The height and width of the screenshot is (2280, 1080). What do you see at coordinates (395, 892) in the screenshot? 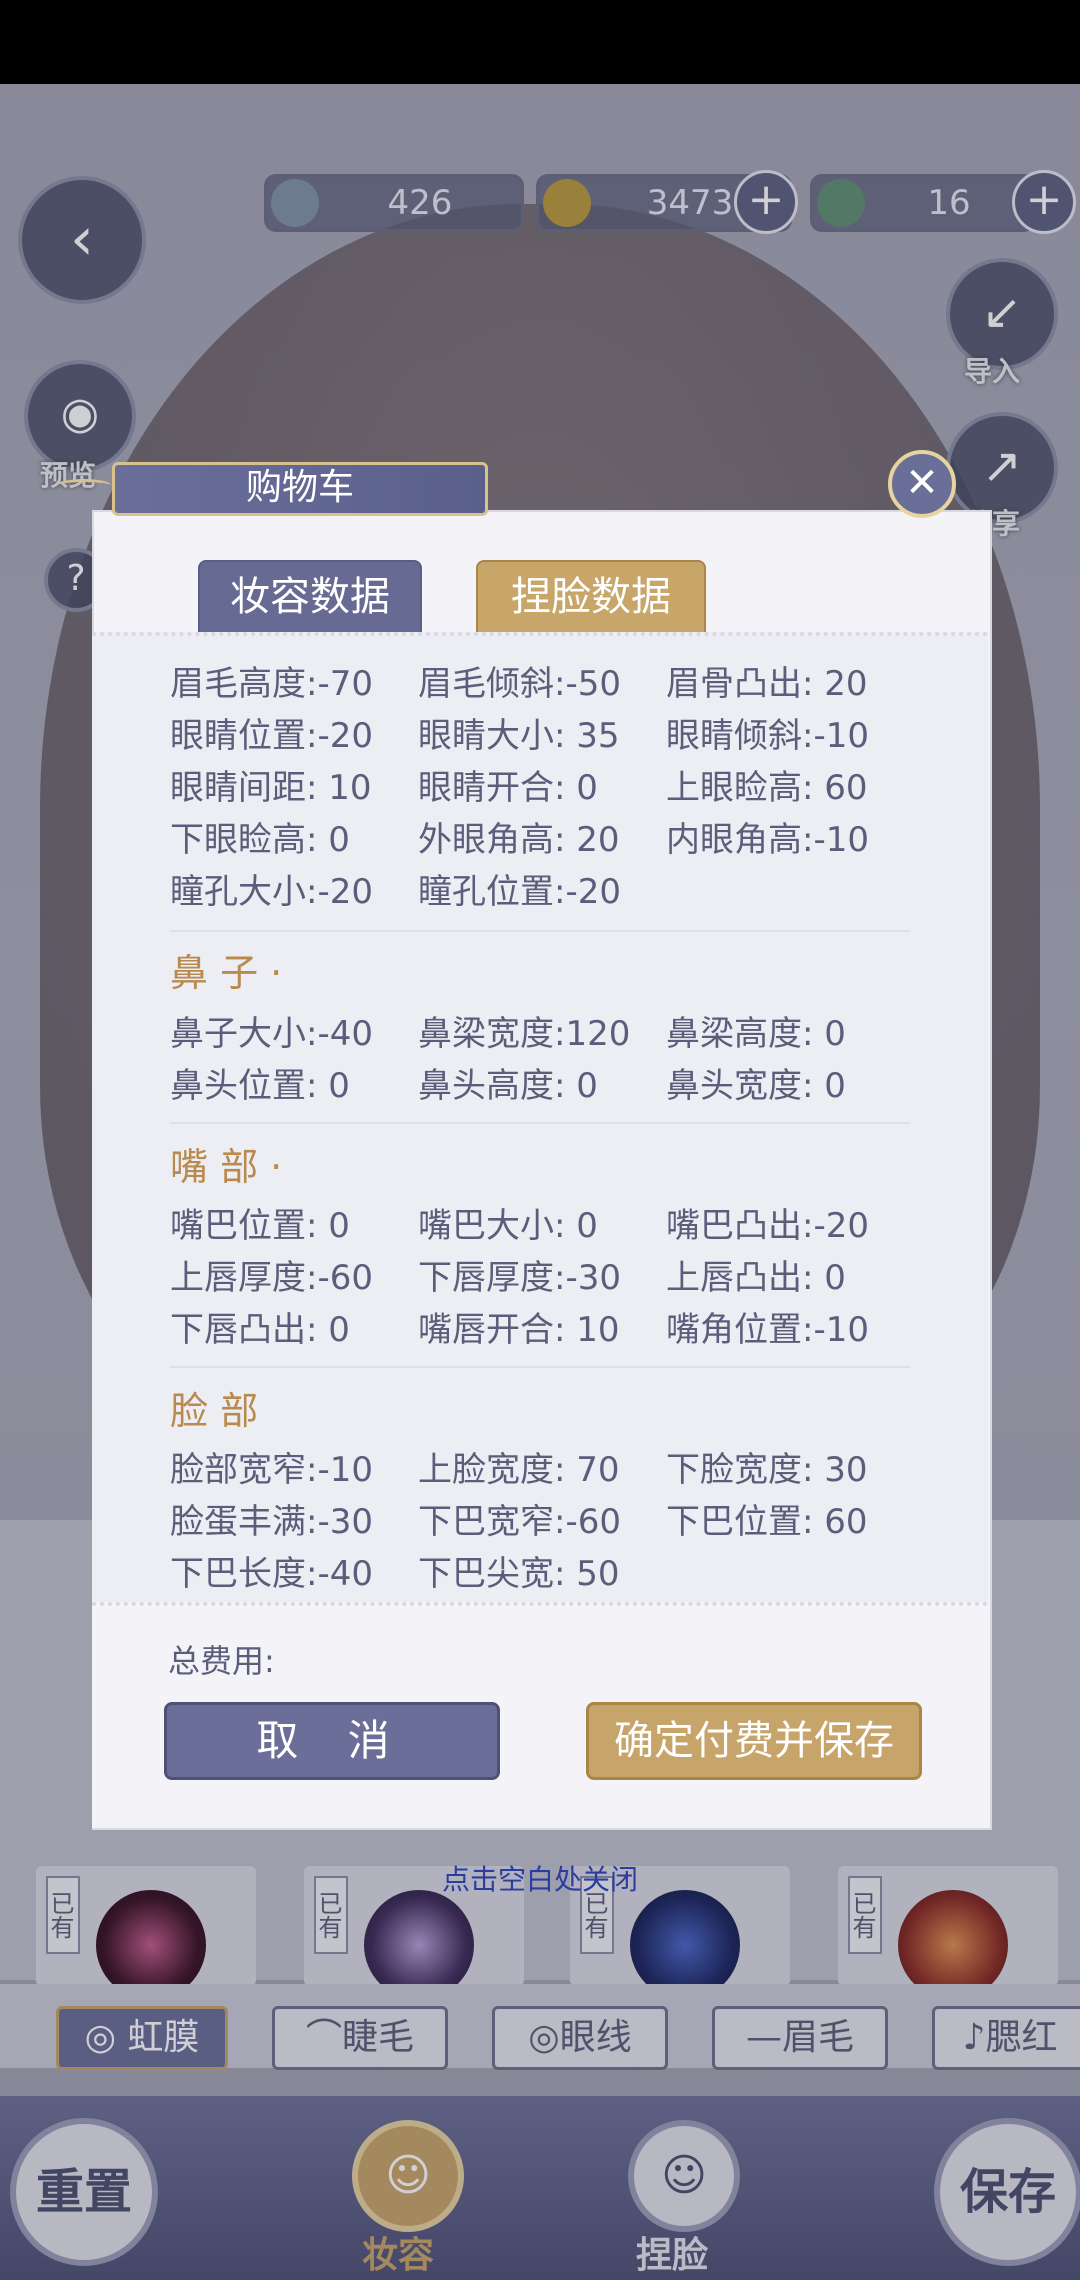
I see `data-row: 瞳孔大小:-20 瞳孔位置:-20` at bounding box center [395, 892].